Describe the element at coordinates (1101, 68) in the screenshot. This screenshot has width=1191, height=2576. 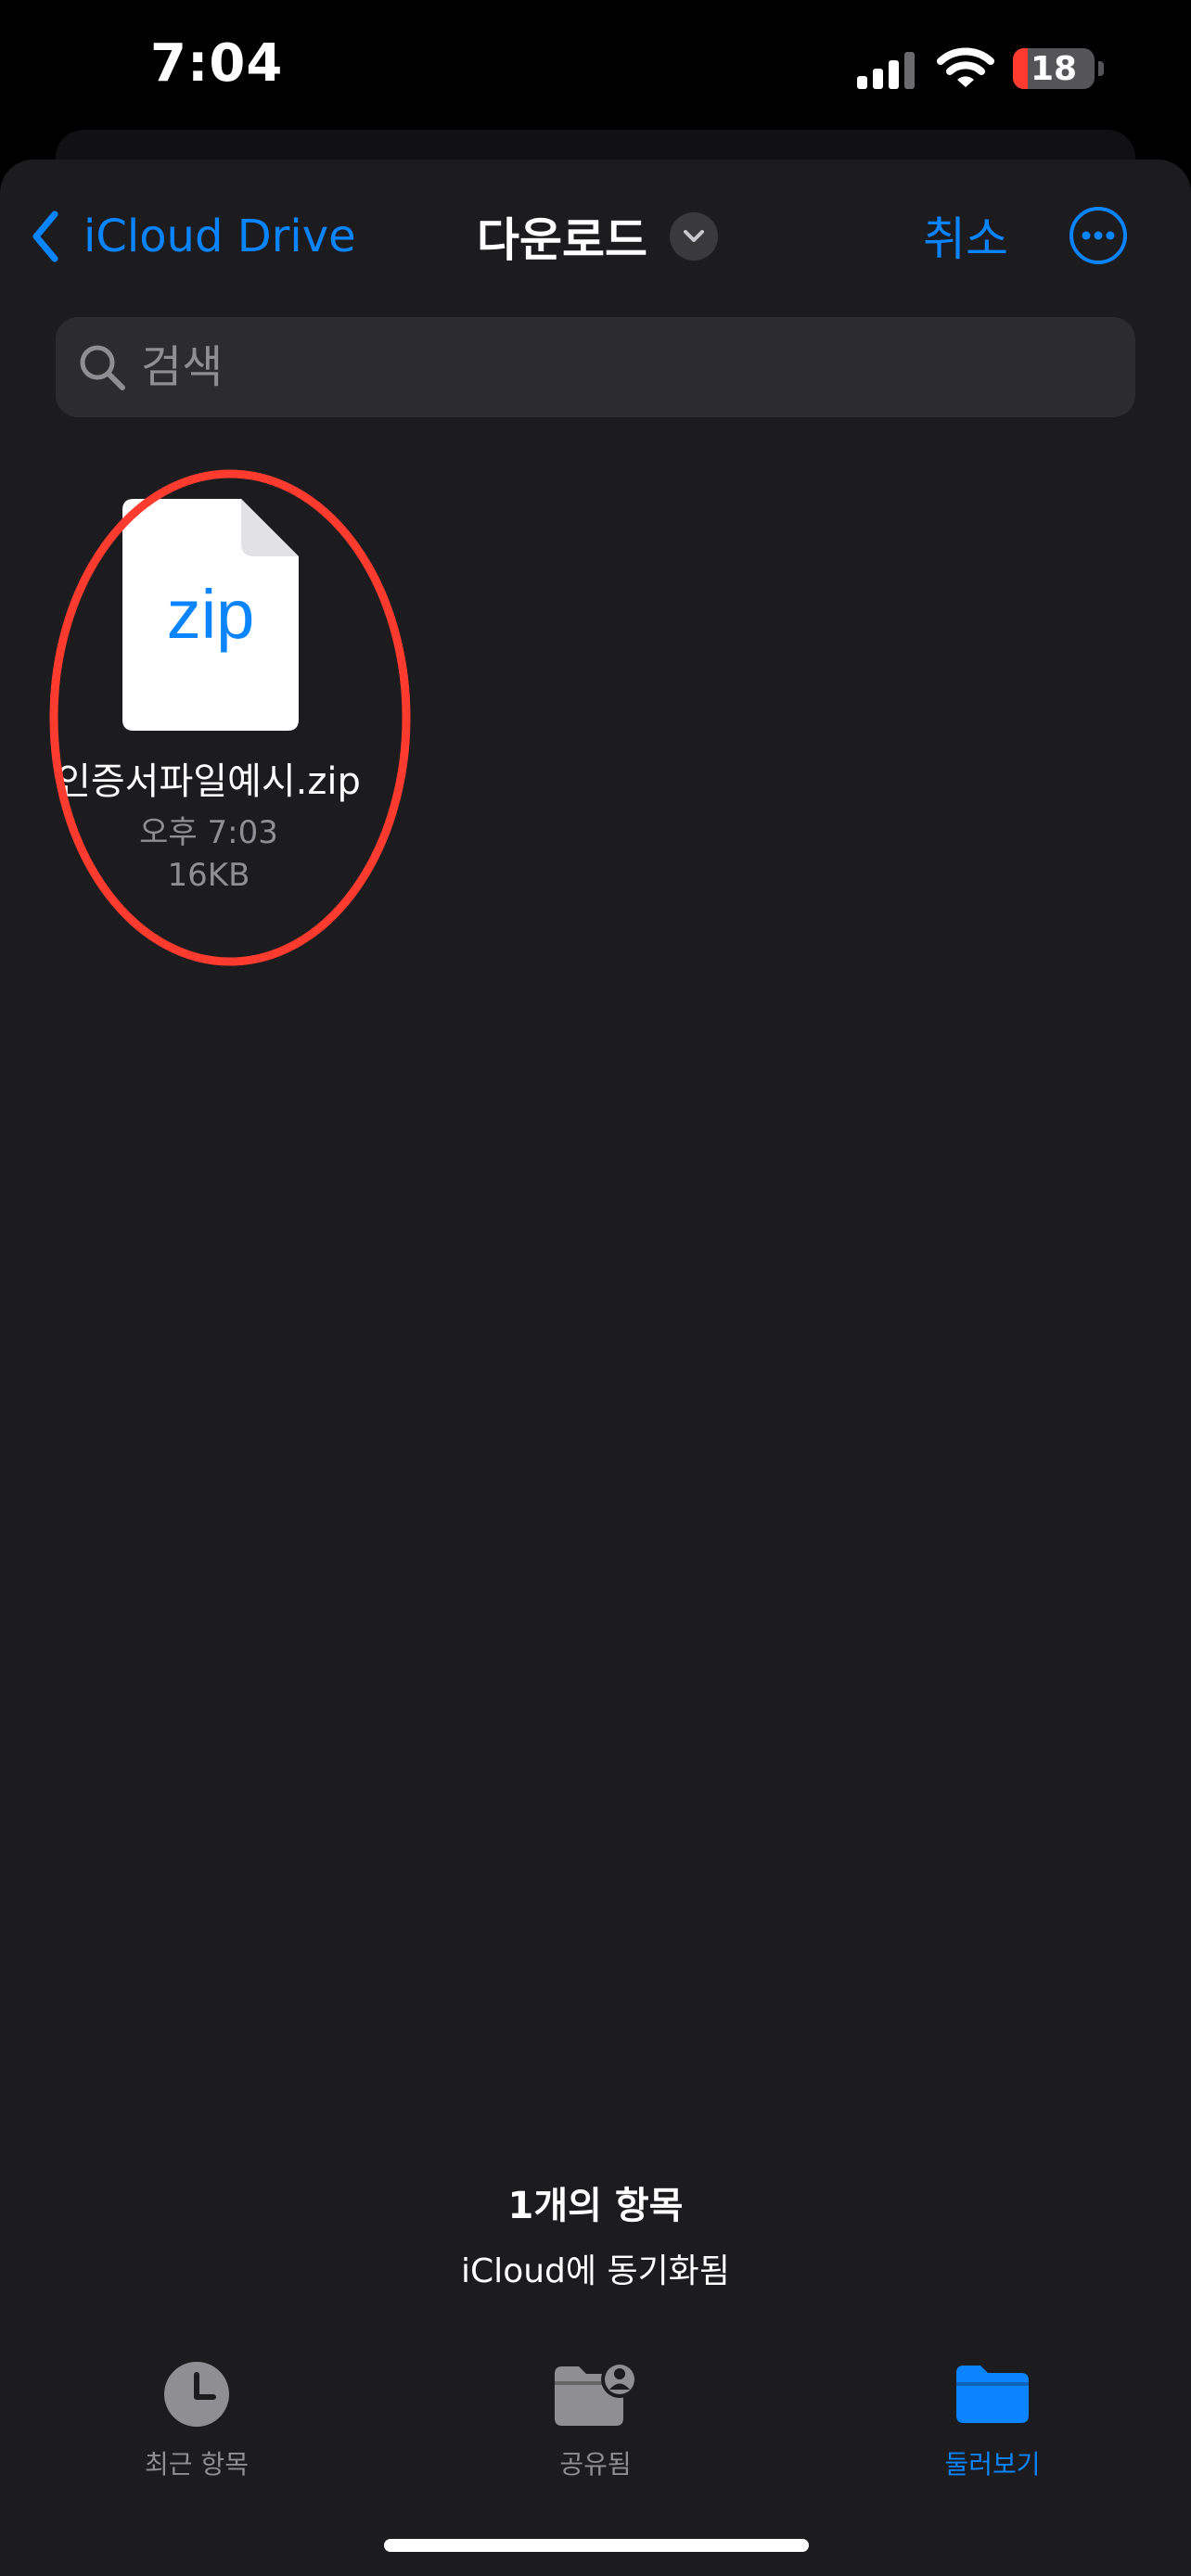
I see `battery-cap` at that location.